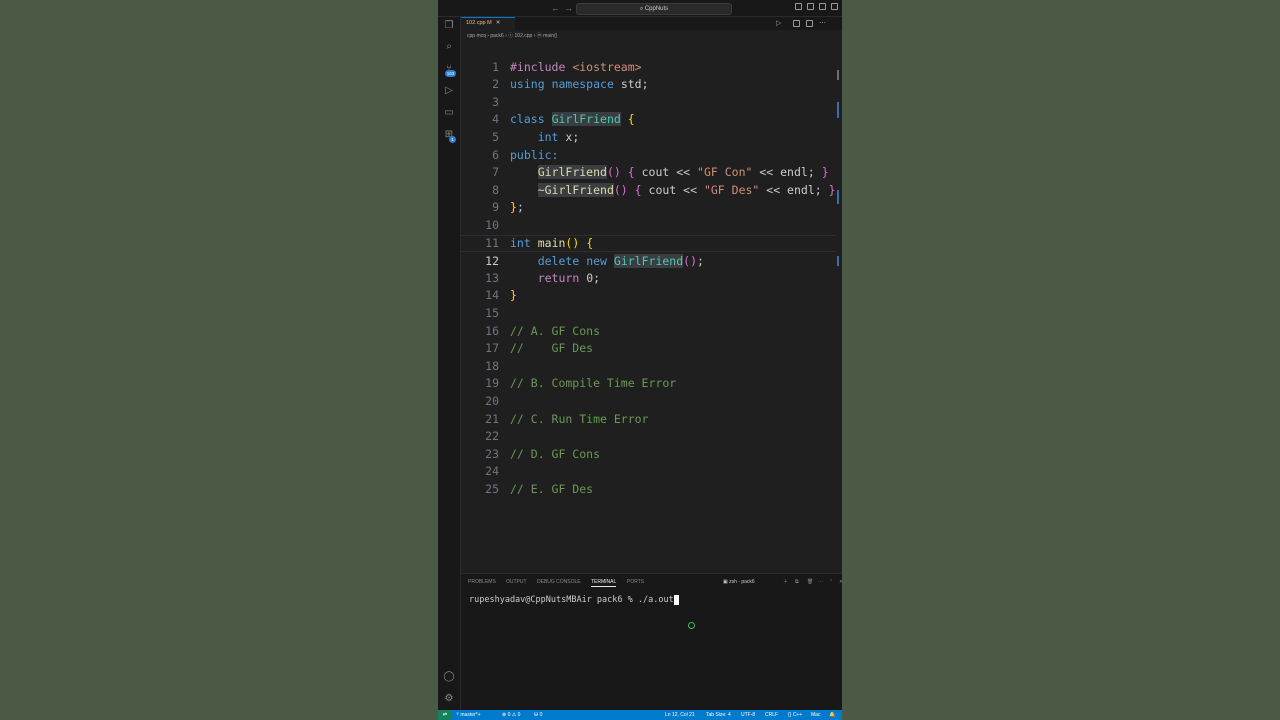 Image resolution: width=1280 pixels, height=720 pixels. What do you see at coordinates (492, 224) in the screenshot?
I see `code-line: 10` at bounding box center [492, 224].